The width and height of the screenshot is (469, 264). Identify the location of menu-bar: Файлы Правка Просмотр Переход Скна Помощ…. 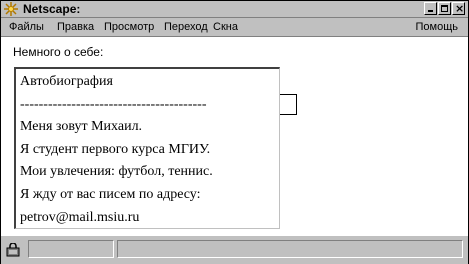
(234, 27).